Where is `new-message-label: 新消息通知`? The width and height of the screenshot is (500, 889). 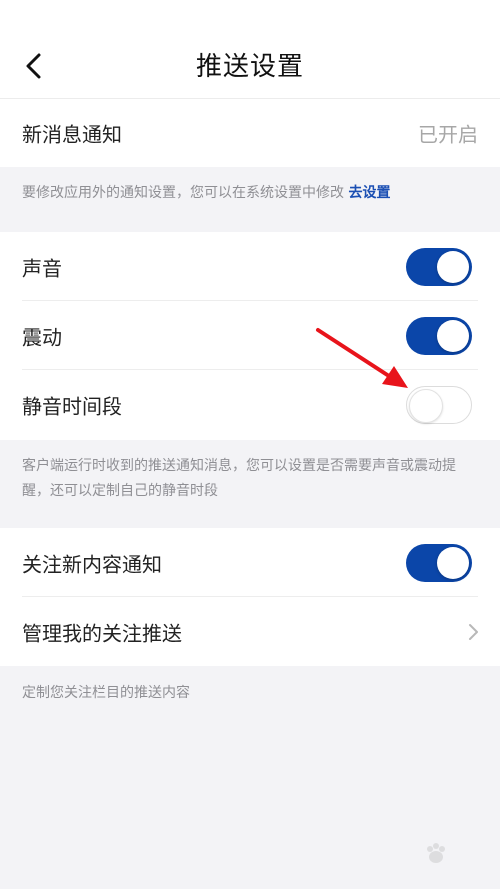 new-message-label: 新消息通知 is located at coordinates (72, 134).